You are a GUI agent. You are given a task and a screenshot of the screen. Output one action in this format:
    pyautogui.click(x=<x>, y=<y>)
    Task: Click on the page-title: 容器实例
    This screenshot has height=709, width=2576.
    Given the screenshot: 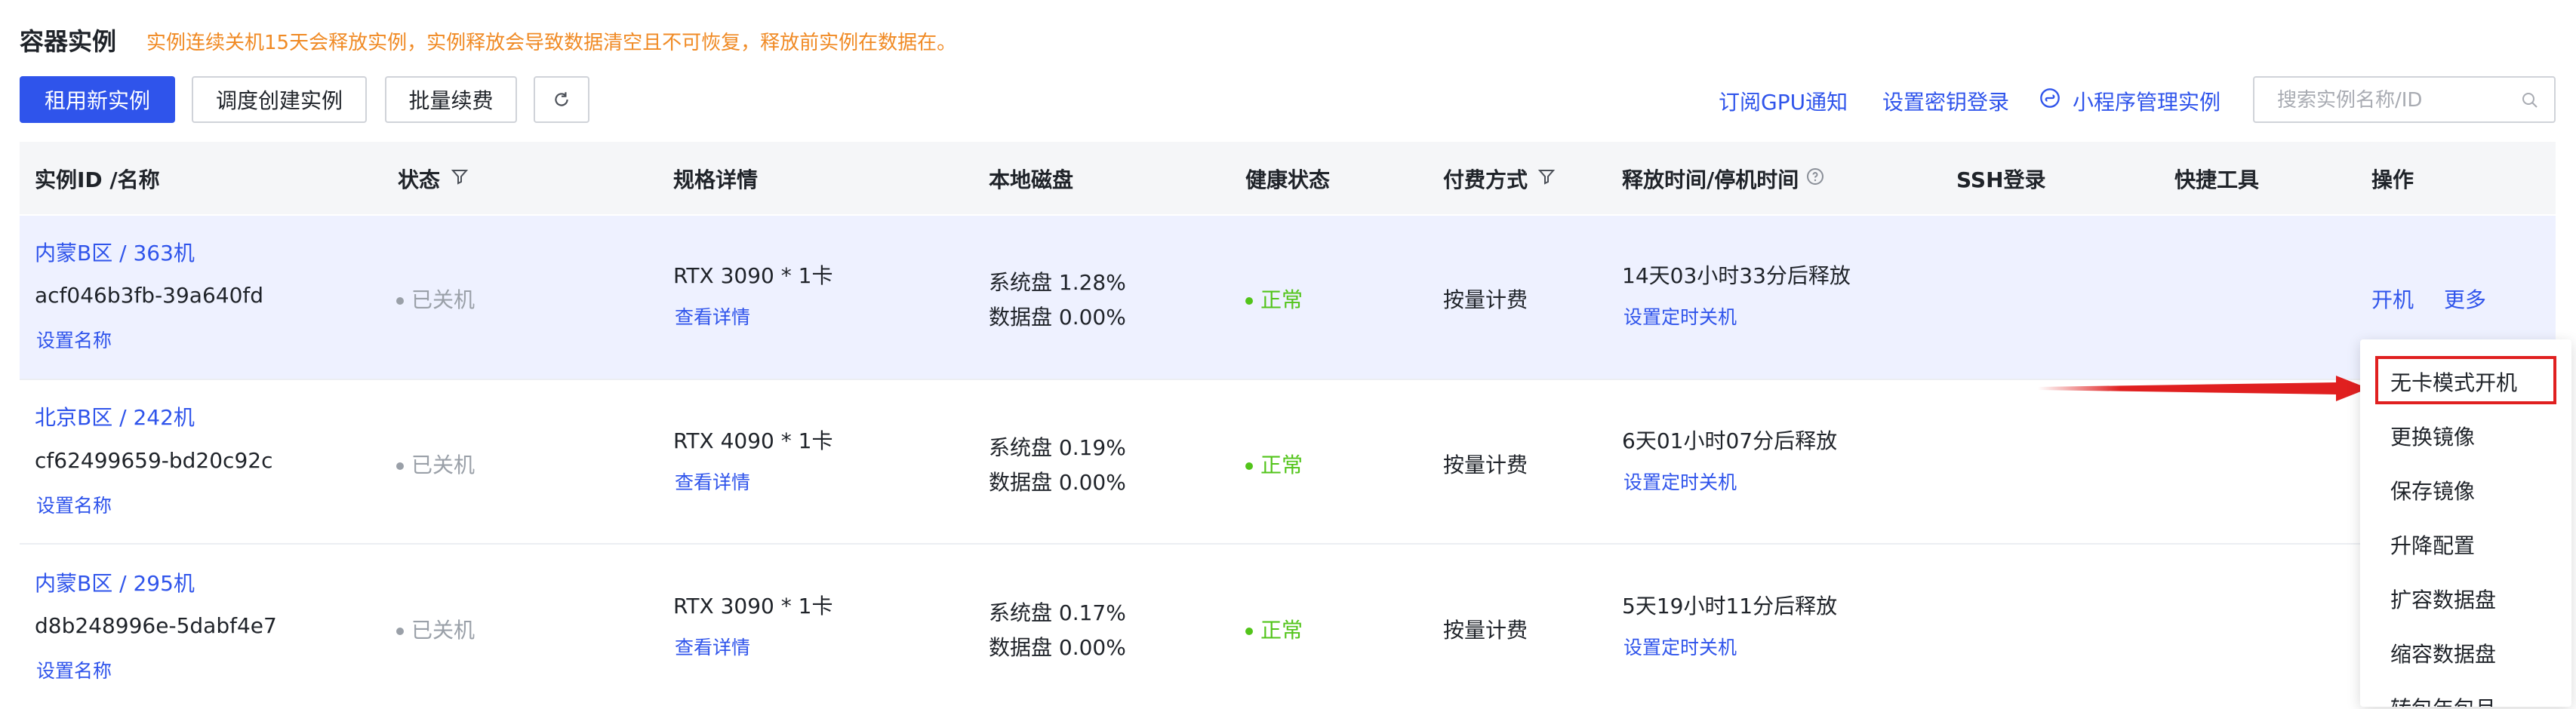 What is the action you would take?
    pyautogui.click(x=68, y=41)
    